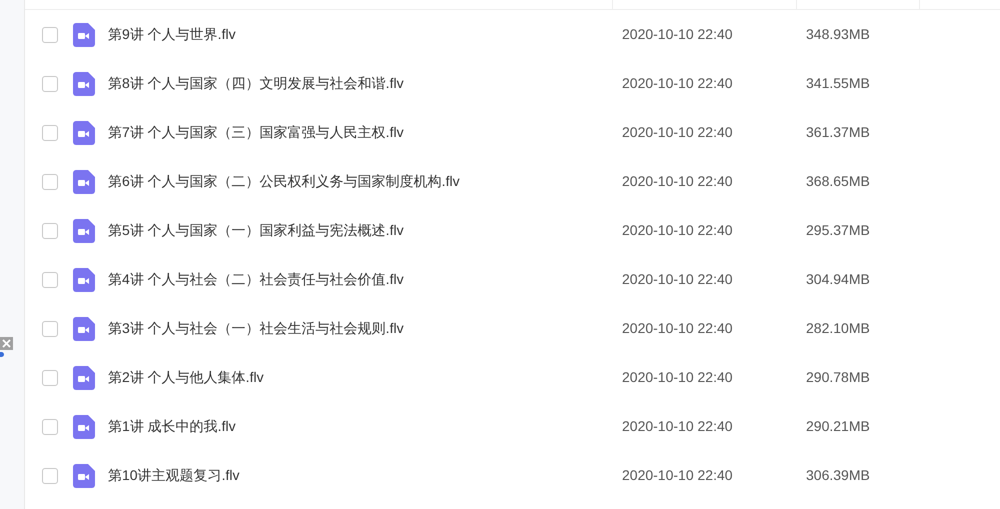 Image resolution: width=1000 pixels, height=509 pixels. Describe the element at coordinates (358, 132) in the screenshot. I see `file-name: 第7讲 个人与国家（三）国家富强与人民主权.flv` at that location.